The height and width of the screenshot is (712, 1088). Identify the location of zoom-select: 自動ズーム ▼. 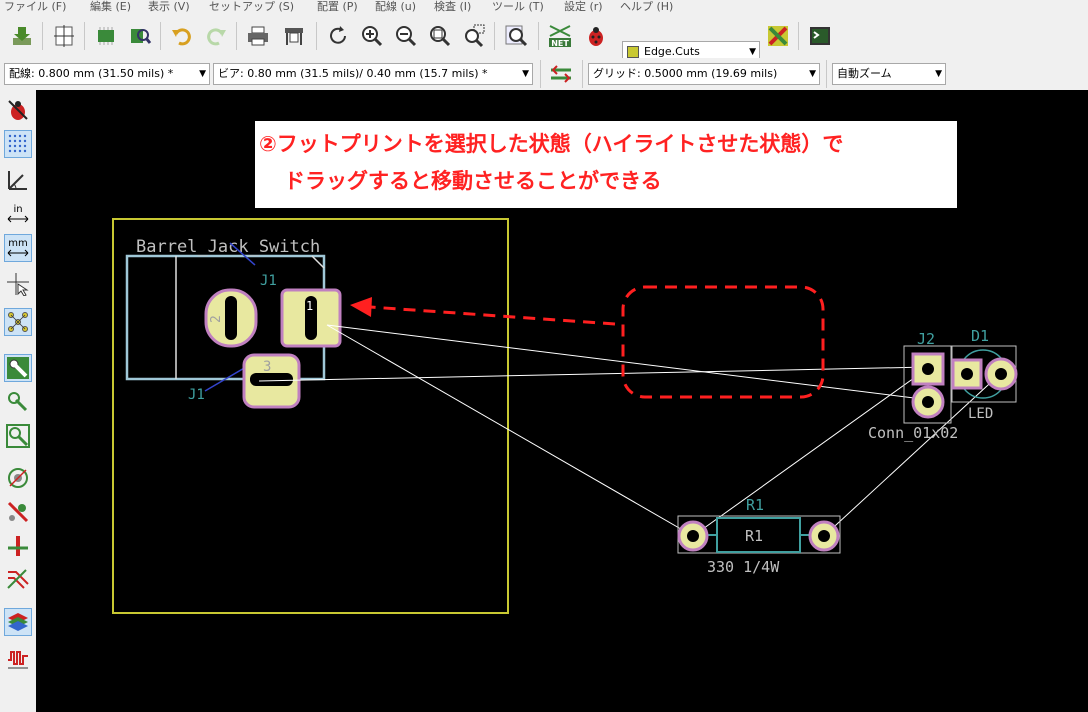
(889, 74).